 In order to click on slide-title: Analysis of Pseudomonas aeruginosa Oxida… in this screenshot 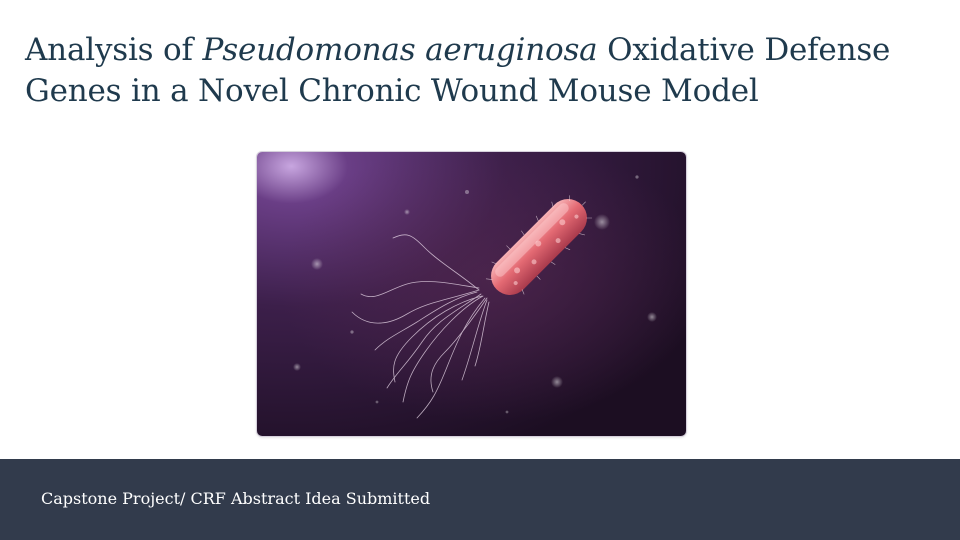, I will do `click(475, 71)`.